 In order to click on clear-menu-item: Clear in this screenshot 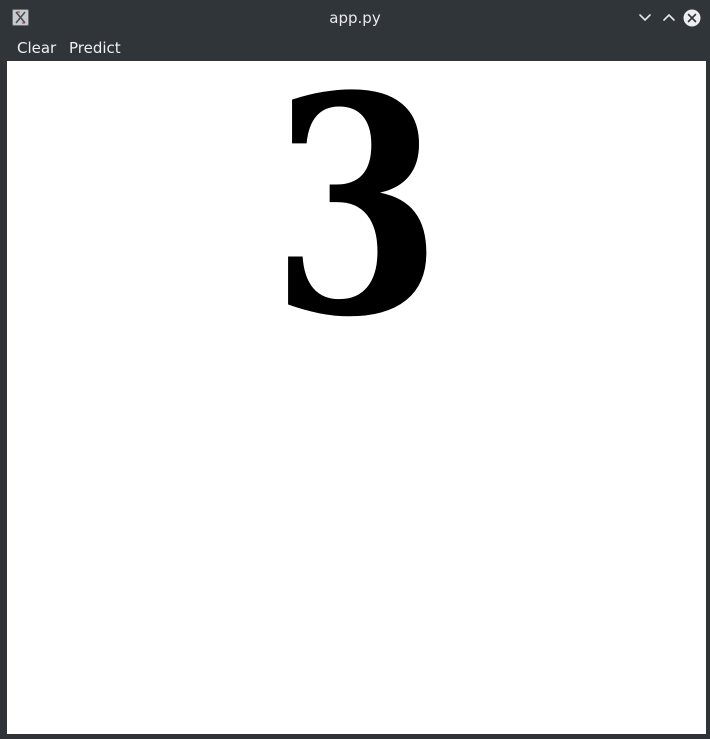, I will do `click(36, 48)`.